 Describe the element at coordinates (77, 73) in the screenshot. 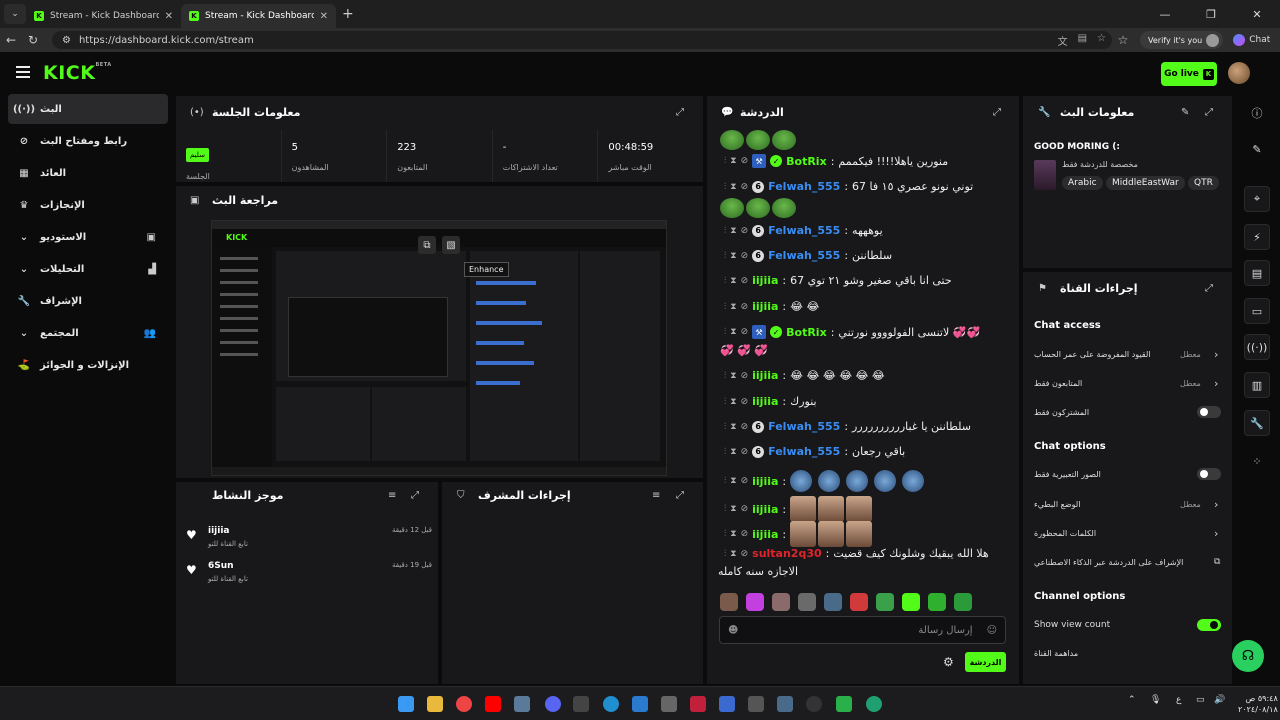

I see `kick-logo: KICKBETA` at that location.